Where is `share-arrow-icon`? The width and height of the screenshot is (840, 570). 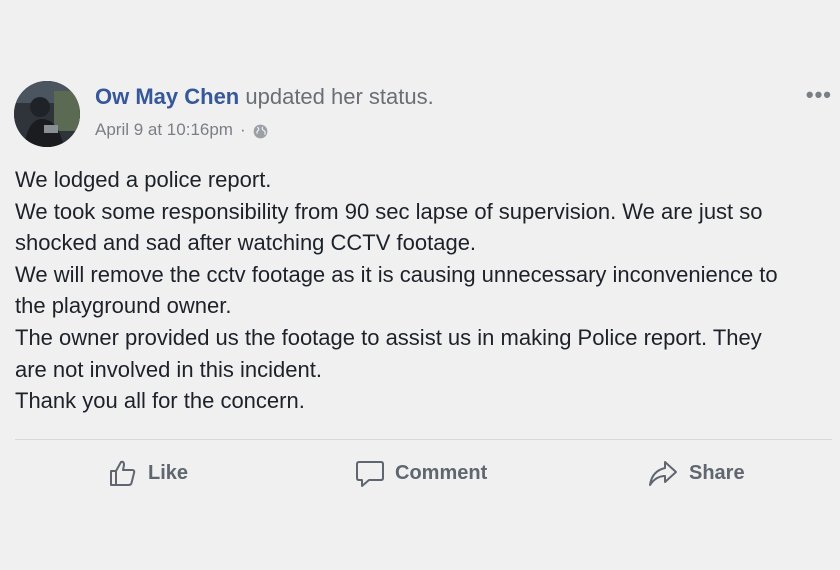
share-arrow-icon is located at coordinates (663, 473).